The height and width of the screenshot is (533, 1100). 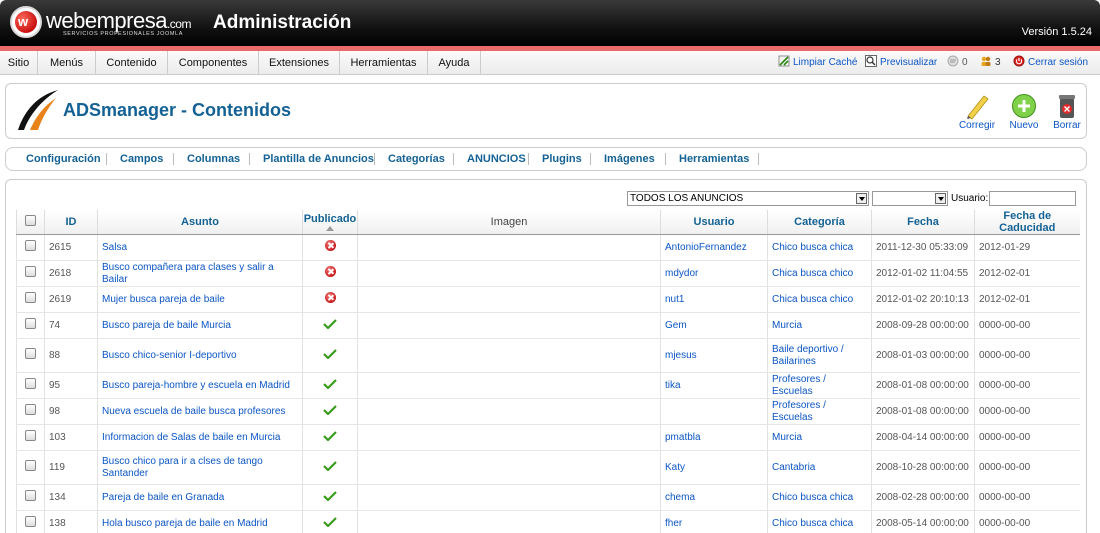 I want to click on row-subject-link: Busco chico-senior I-deportivo, so click(x=200, y=355).